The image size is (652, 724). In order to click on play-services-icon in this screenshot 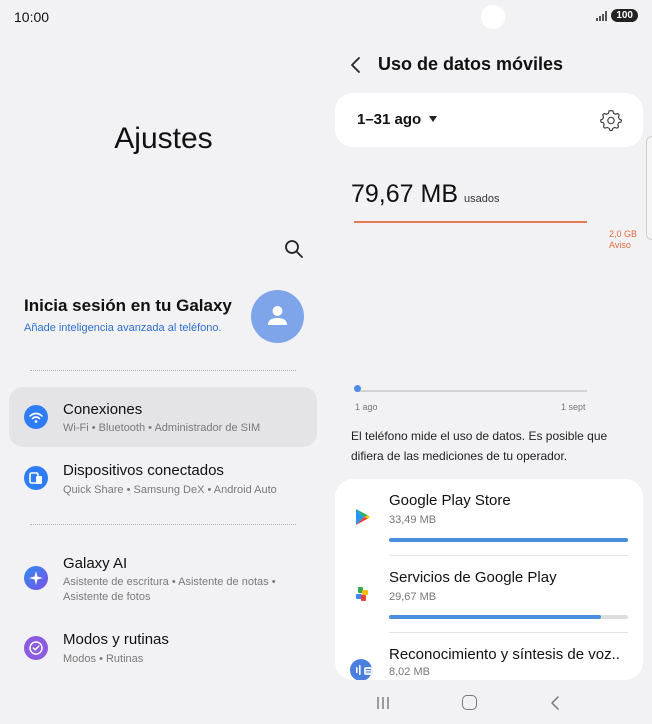, I will do `click(362, 594)`.